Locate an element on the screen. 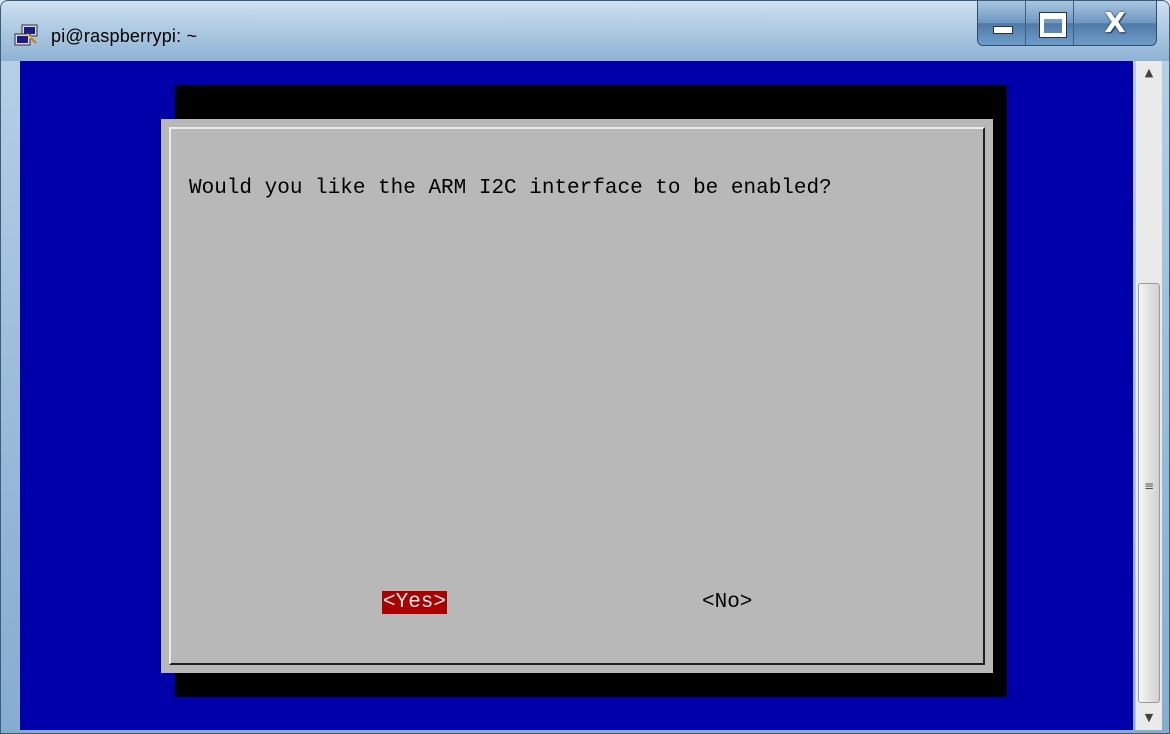  scroll-down-arrow-icon: ▼ is located at coordinates (1149, 718).